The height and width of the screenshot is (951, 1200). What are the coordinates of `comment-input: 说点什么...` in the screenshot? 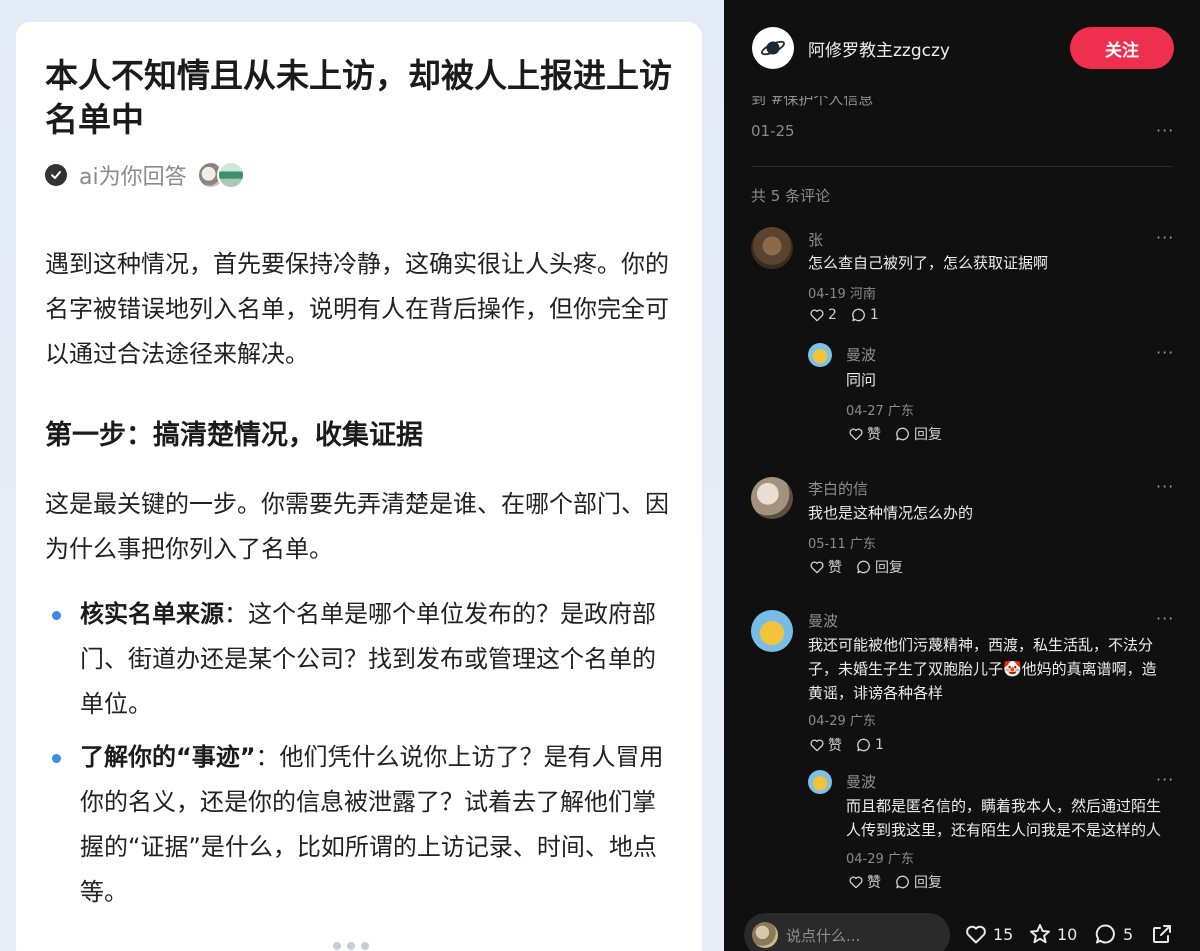 It's located at (847, 932).